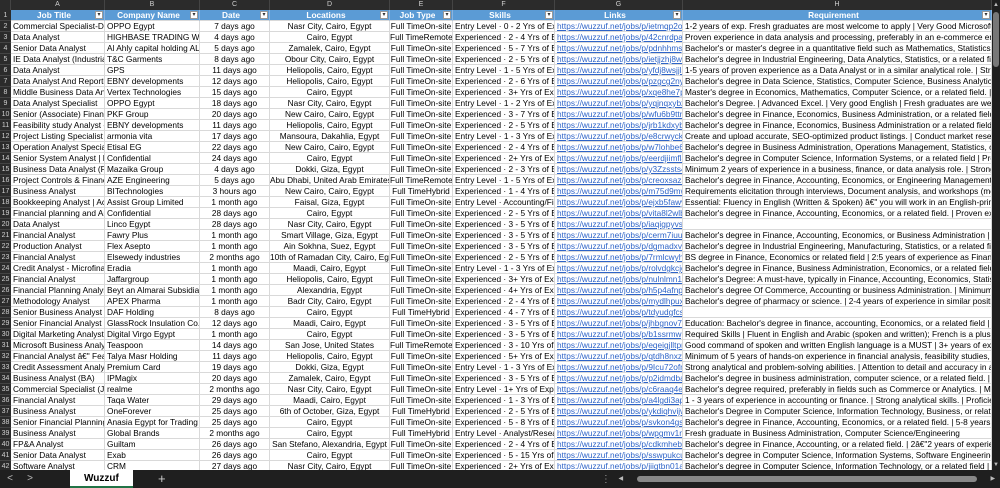 This screenshot has height=488, width=1000. I want to click on row-number: 39, so click(5, 433).